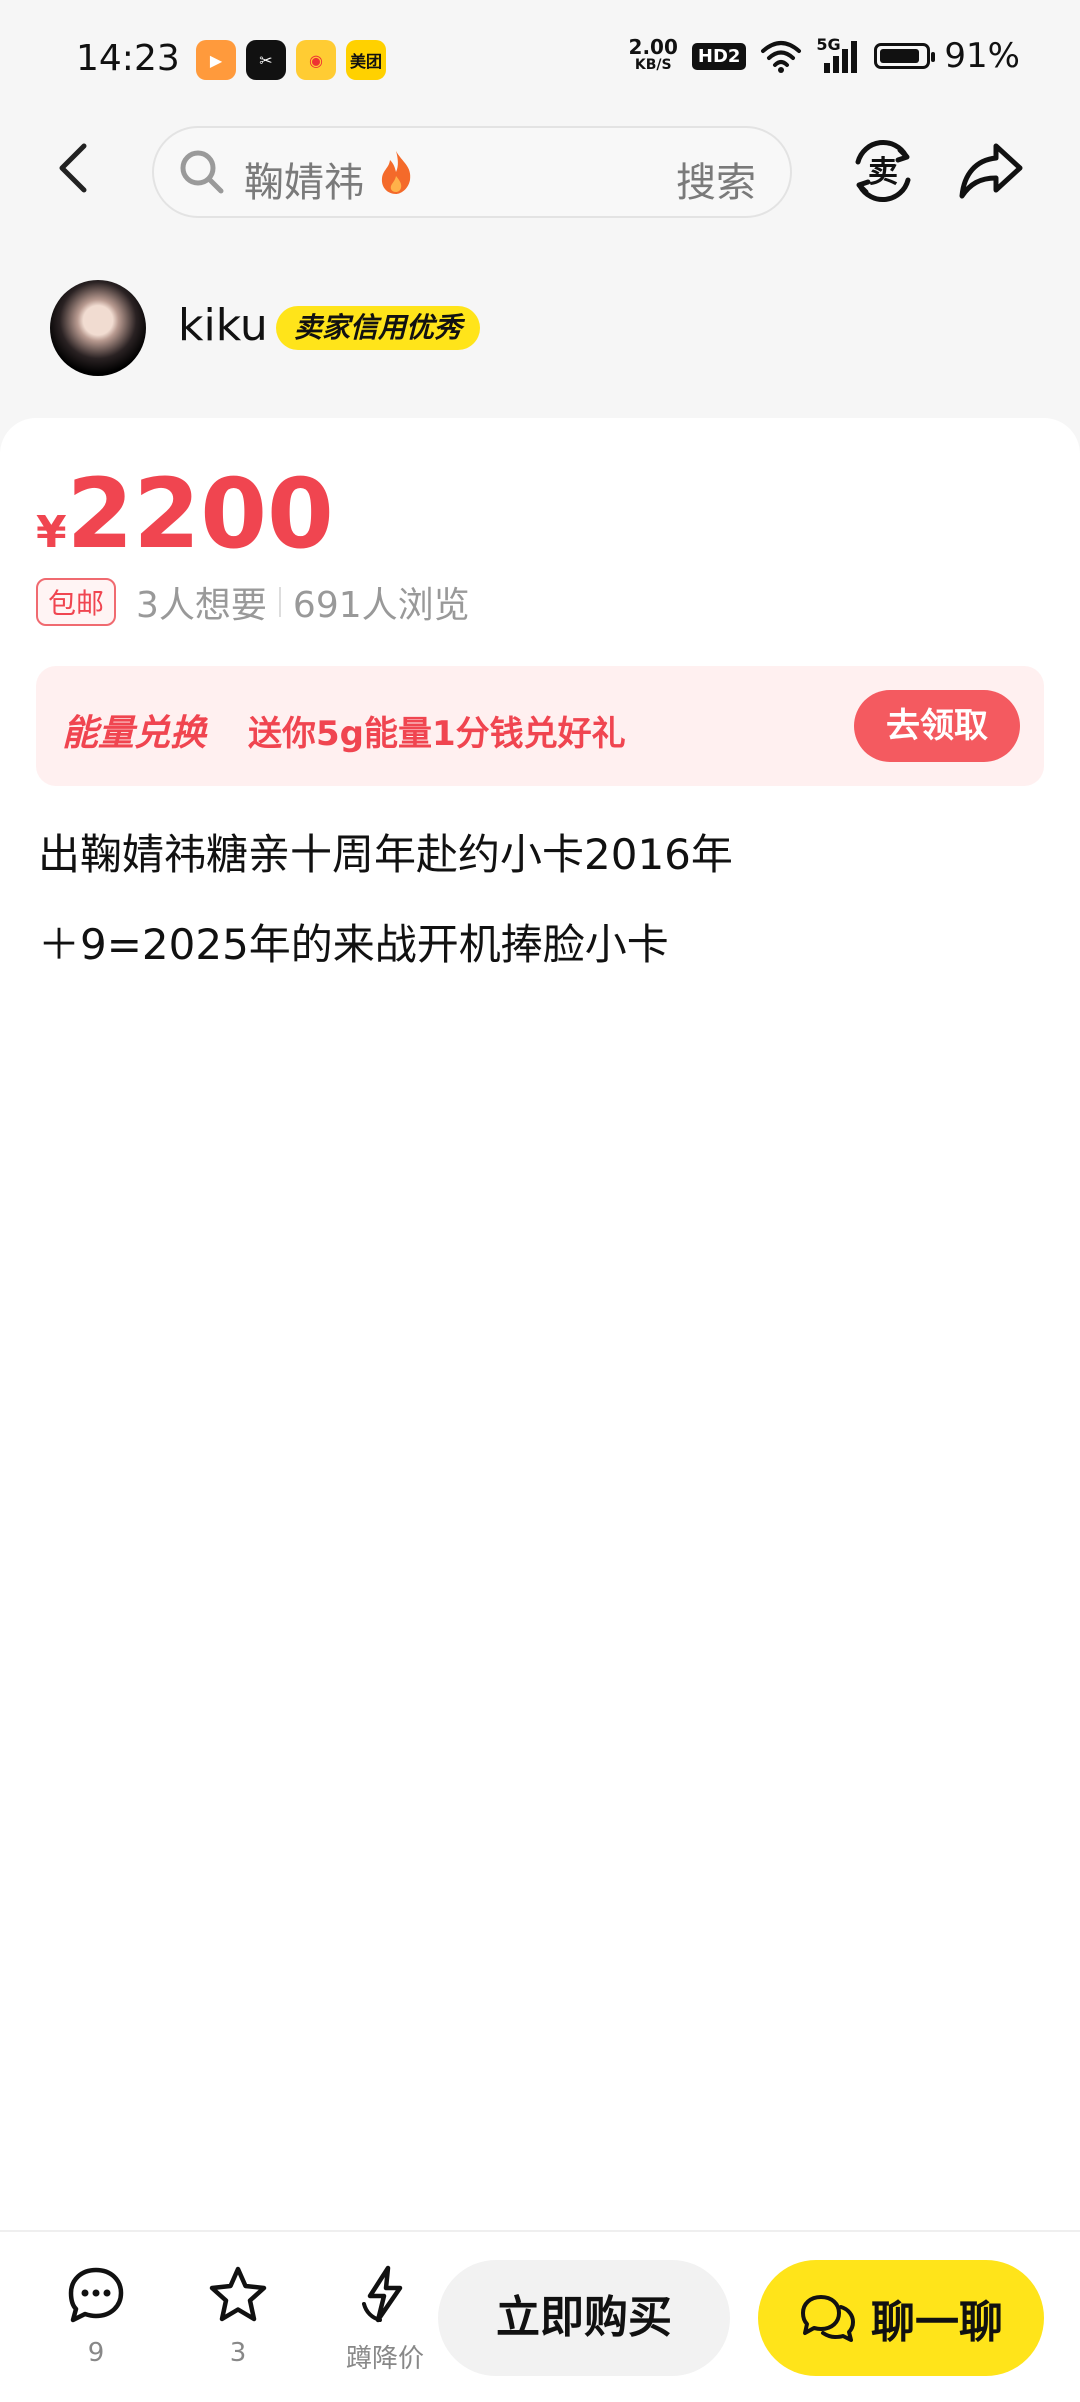 Image resolution: width=1080 pixels, height=2402 pixels. I want to click on sell-button: 卖, so click(883, 171).